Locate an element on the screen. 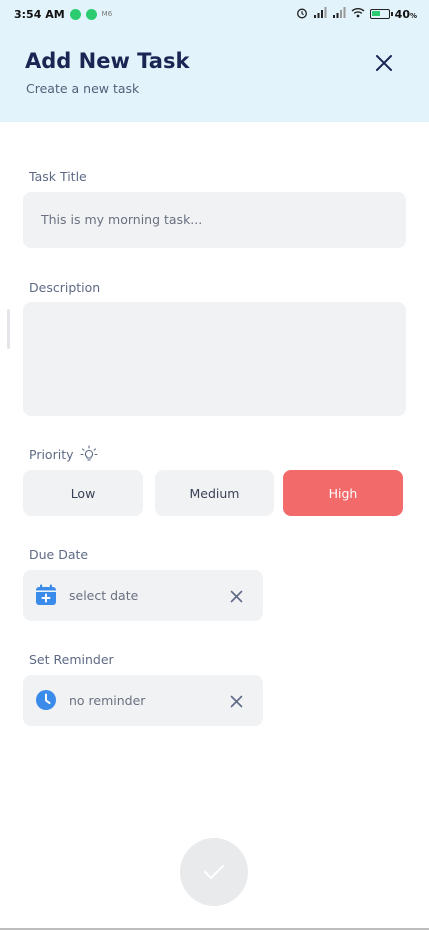  scroll-indicator is located at coordinates (8, 329).